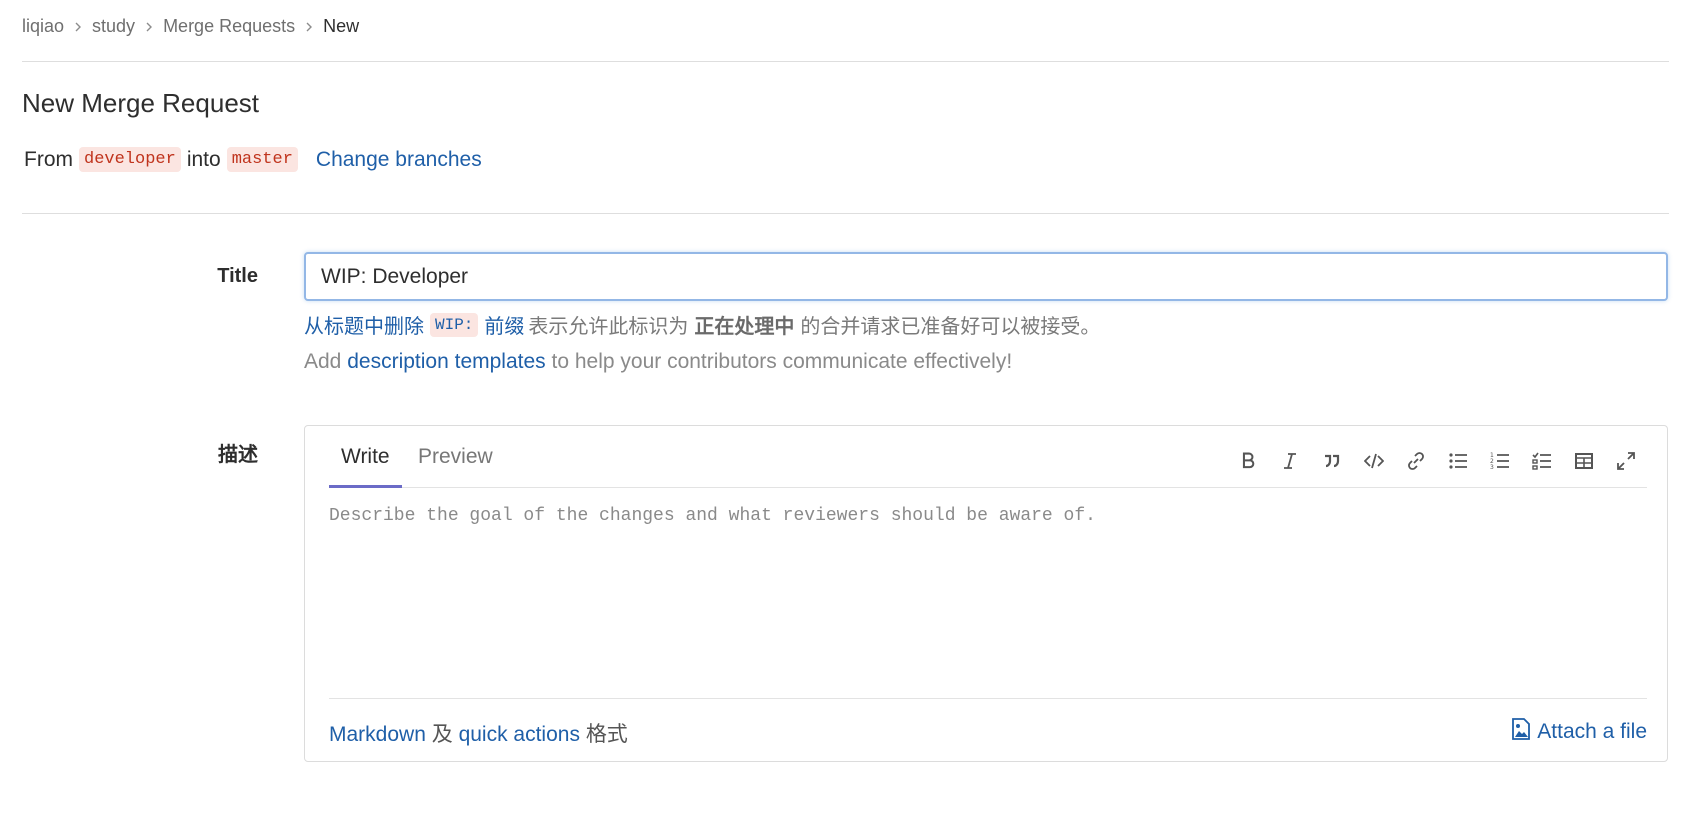 Image resolution: width=1686 pixels, height=821 pixels. Describe the element at coordinates (113, 26) in the screenshot. I see `breadcrumb-item-study: study` at that location.